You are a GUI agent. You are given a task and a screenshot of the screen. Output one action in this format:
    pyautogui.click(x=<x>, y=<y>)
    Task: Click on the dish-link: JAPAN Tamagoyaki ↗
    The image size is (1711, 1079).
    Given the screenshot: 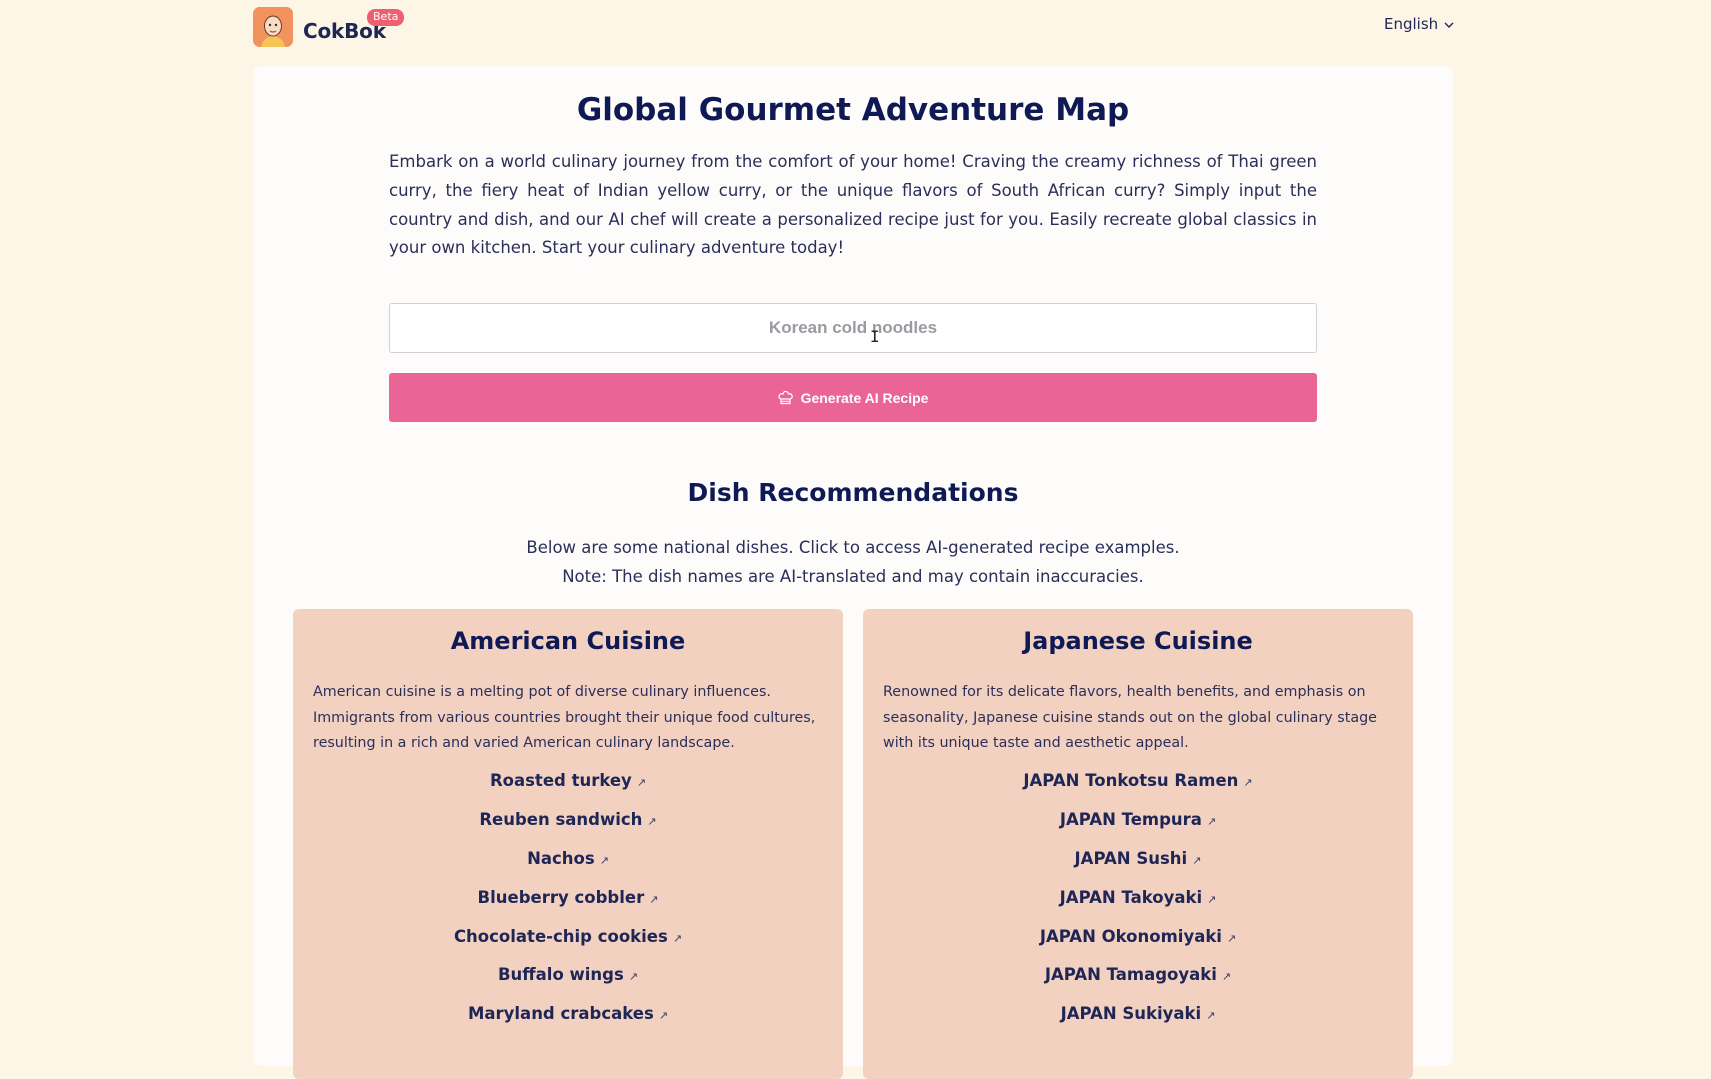 What is the action you would take?
    pyautogui.click(x=1138, y=984)
    